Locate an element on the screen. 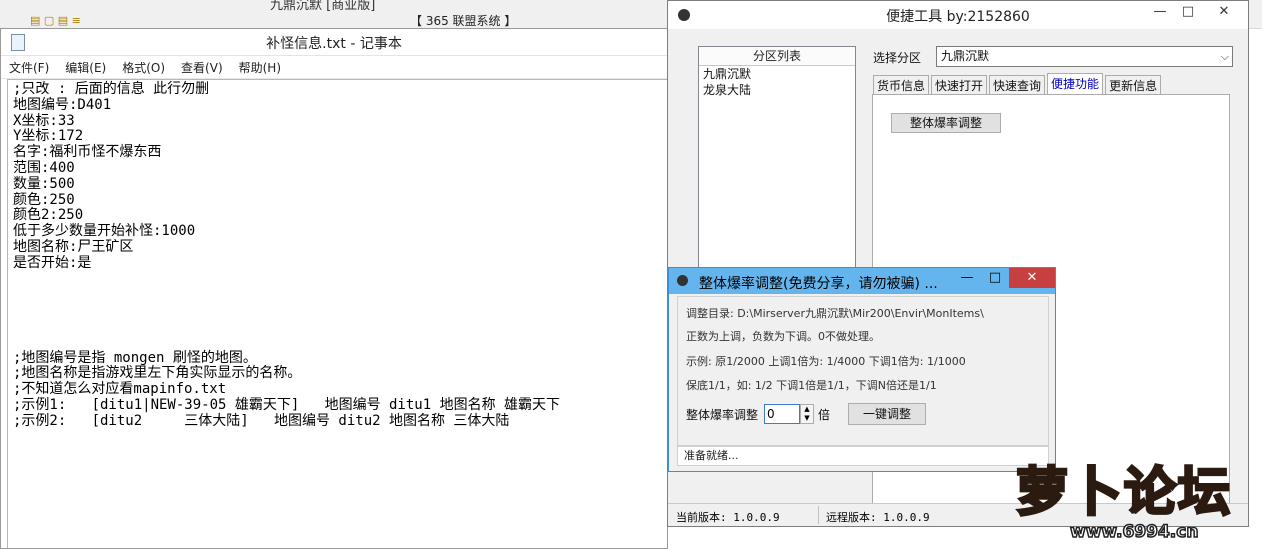 The width and height of the screenshot is (1262, 549). tab-bar: 货币信息 快速打开 快速查询 便捷功能 更新信息 is located at coordinates (1018, 84).